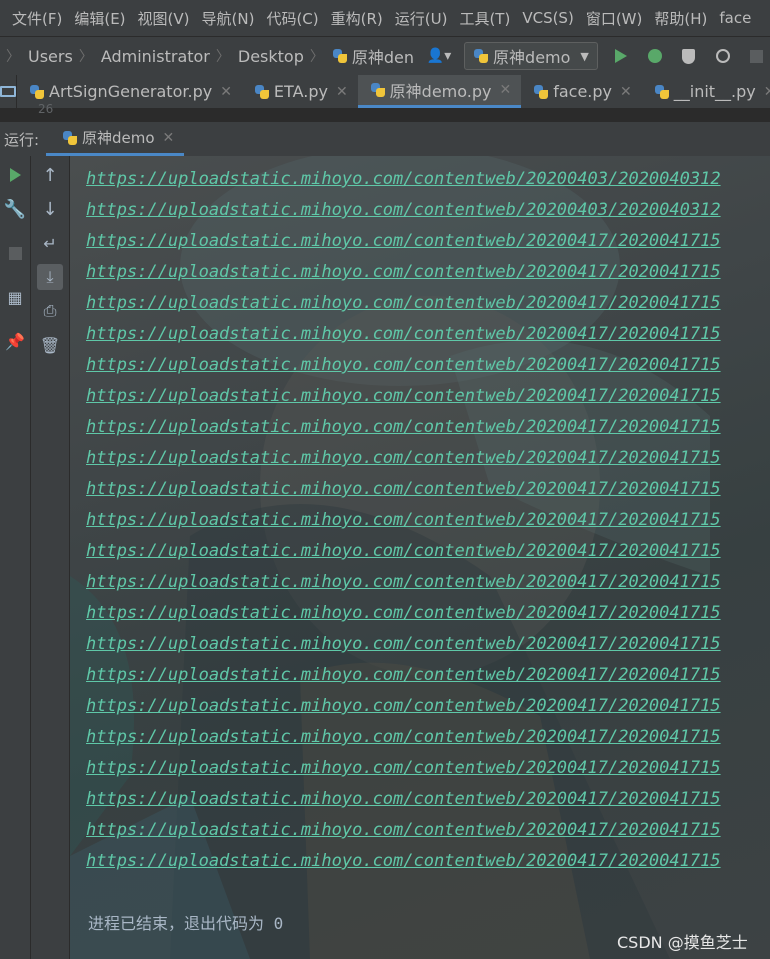  I want to click on tab-eta: ETA.py ✕, so click(300, 91).